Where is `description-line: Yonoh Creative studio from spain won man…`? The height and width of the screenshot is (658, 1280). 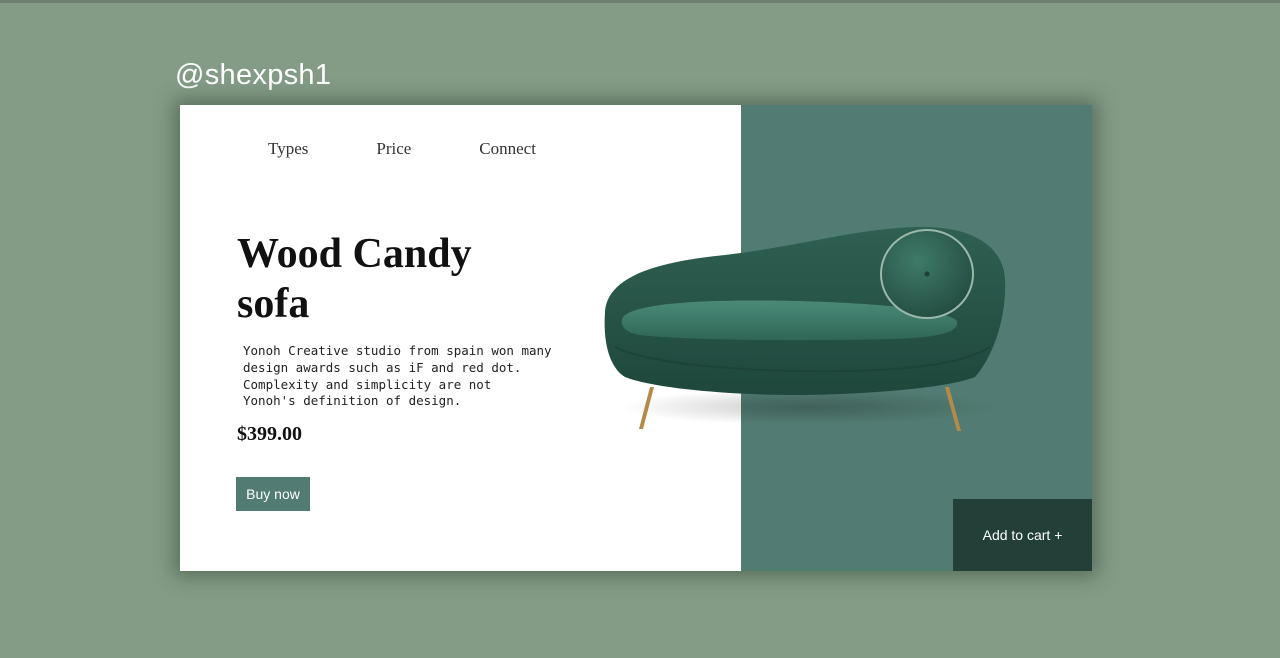 description-line: Yonoh Creative studio from spain won man… is located at coordinates (397, 350).